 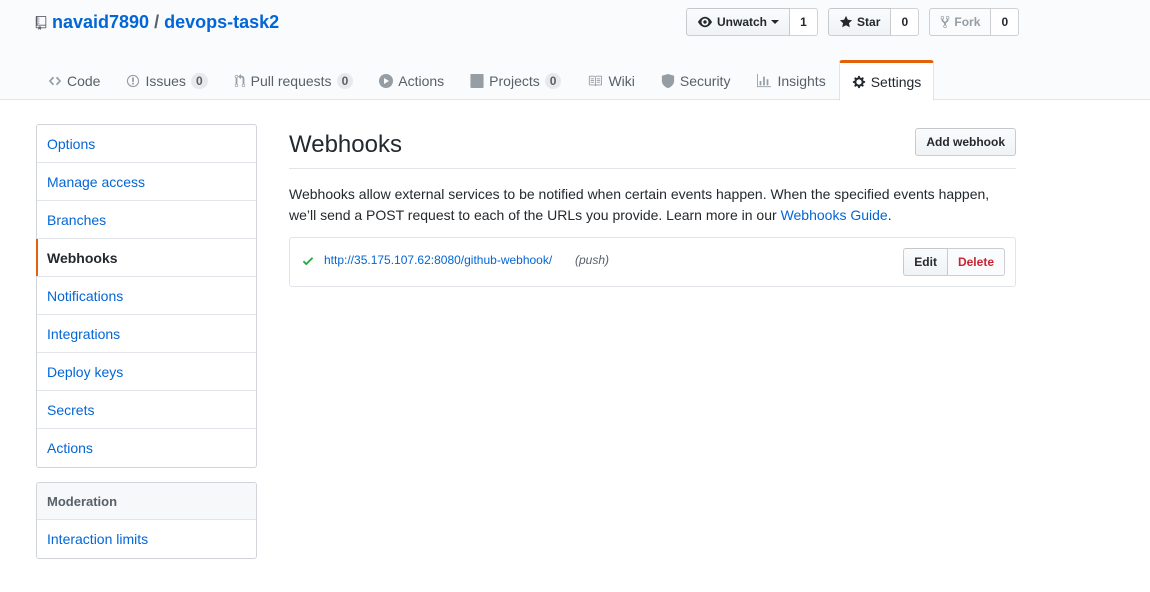 I want to click on tab-projects-label: Projects, so click(x=514, y=81).